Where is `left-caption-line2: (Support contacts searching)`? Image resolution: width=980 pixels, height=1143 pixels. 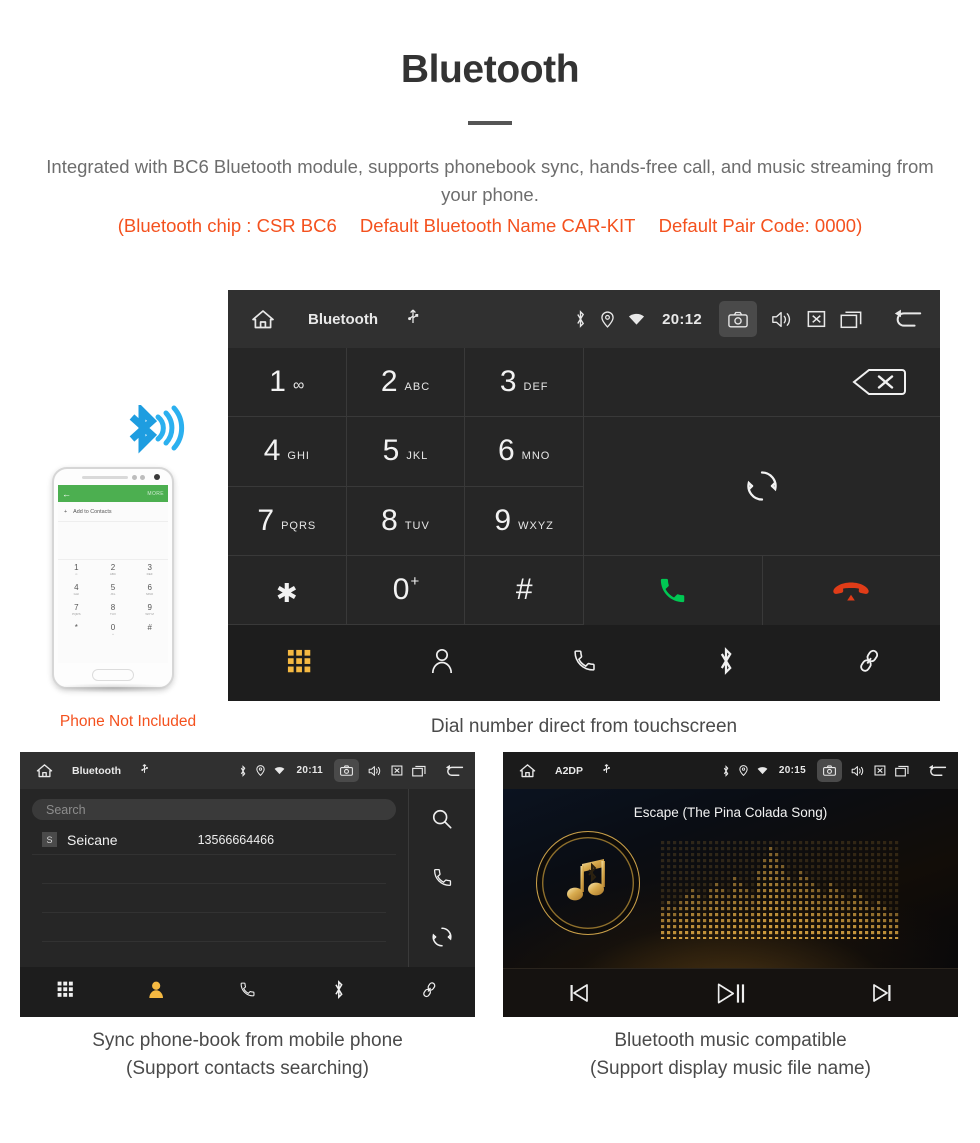
left-caption-line2: (Support contacts searching) is located at coordinates (247, 1068).